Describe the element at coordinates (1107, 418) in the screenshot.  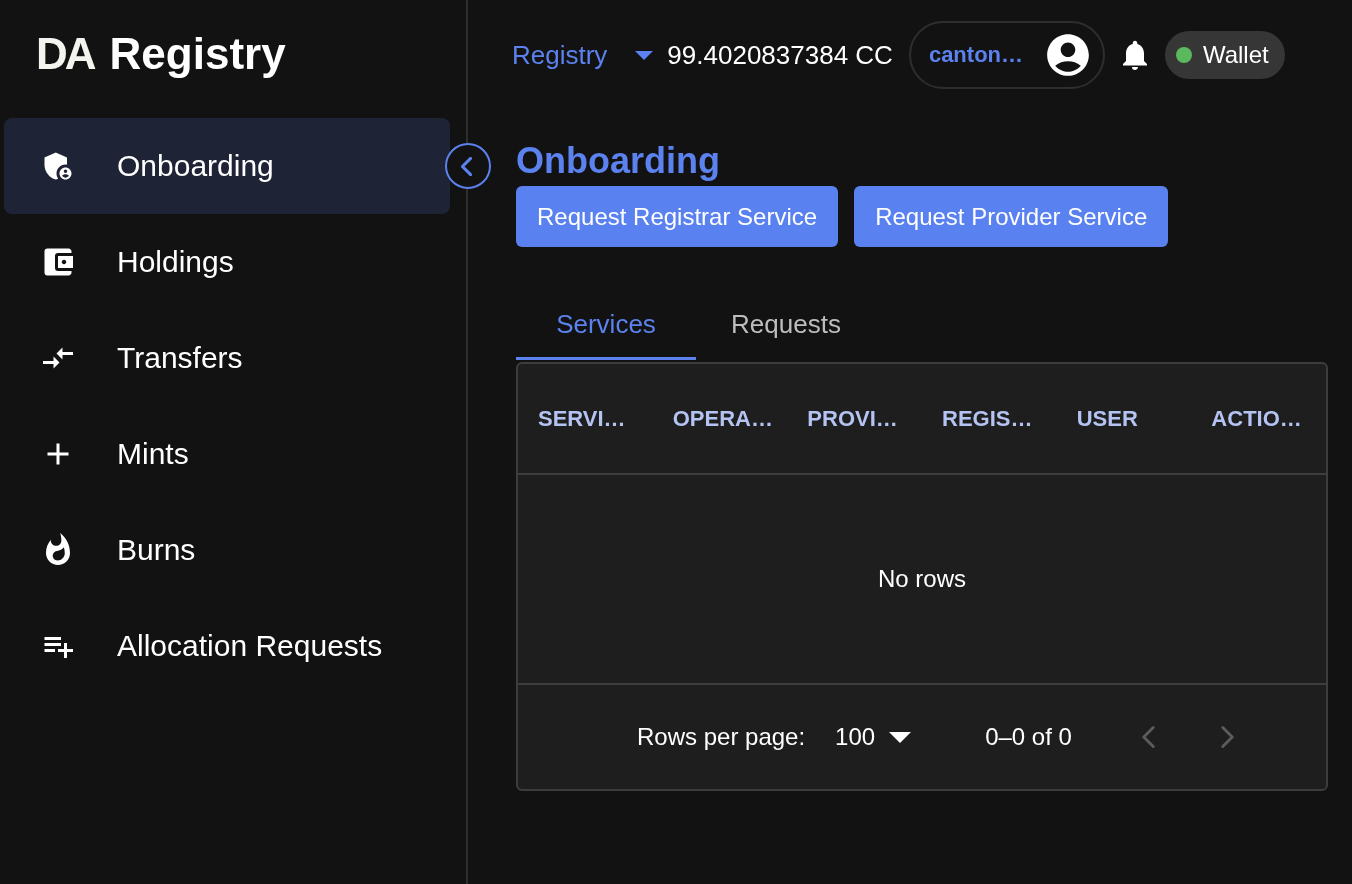
I see `column-header: USER` at that location.